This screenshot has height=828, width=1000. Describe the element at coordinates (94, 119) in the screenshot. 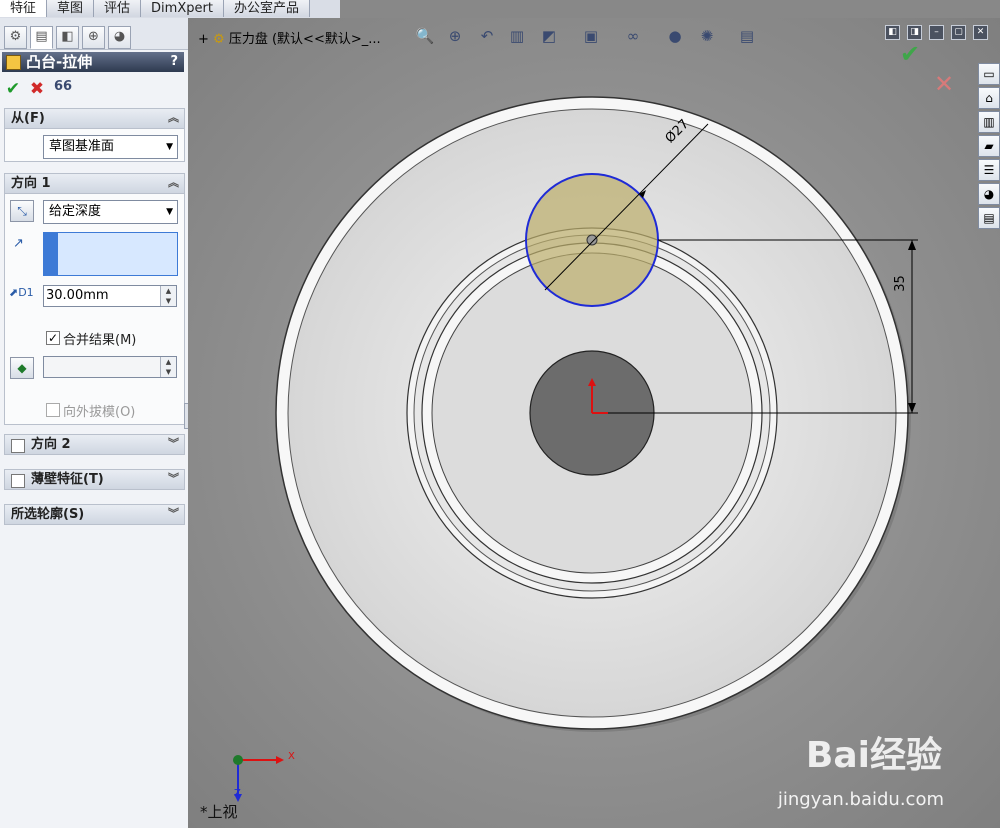

I see `from-section-header: 从(F) ︽` at that location.